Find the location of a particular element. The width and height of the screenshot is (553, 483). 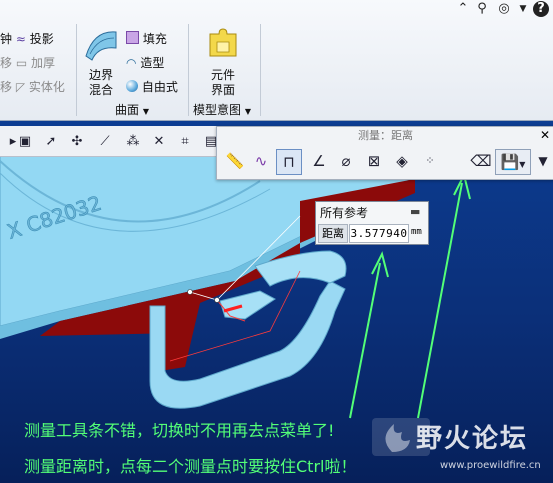

model-intent-group-text: 模型意图 is located at coordinates (217, 110).